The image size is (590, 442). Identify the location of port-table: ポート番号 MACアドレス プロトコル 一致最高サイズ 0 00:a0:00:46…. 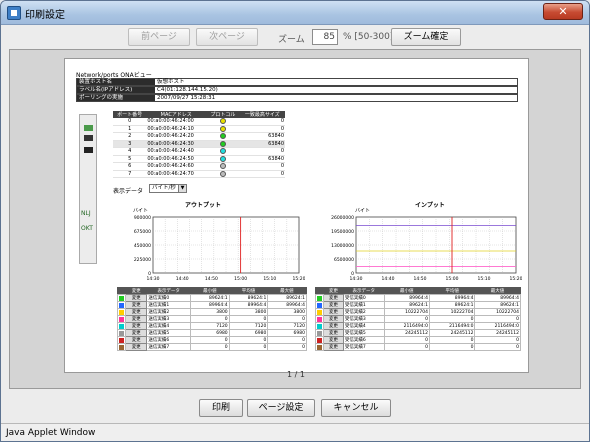
(199, 144).